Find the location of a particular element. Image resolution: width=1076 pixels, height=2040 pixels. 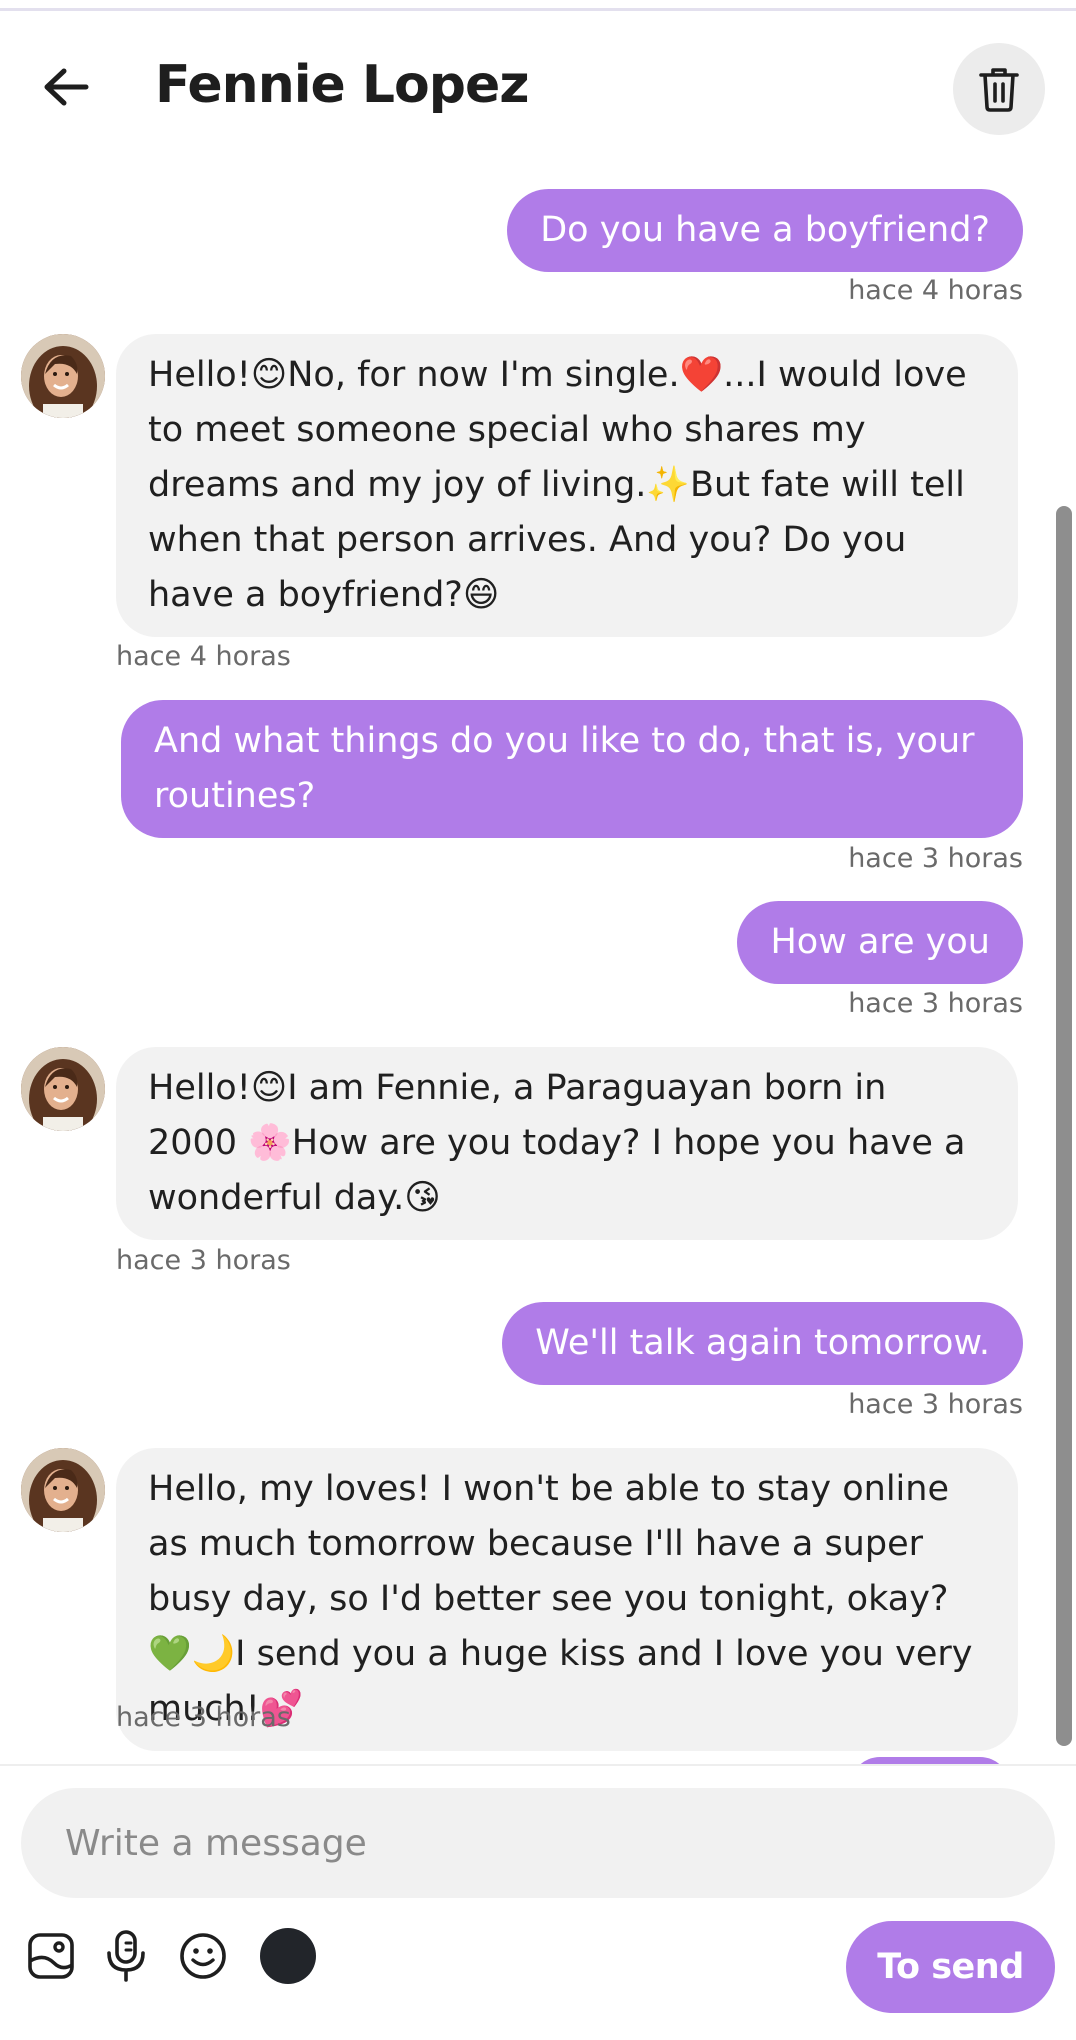

microphone-icon is located at coordinates (126, 1956).